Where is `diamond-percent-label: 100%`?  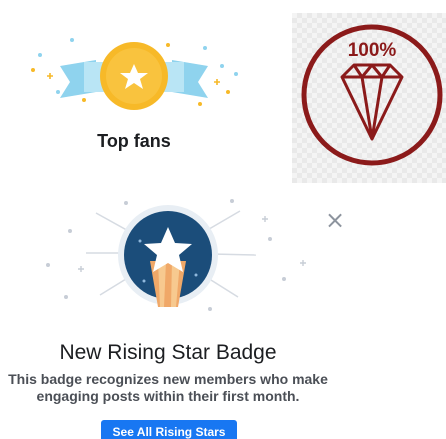
diamond-percent-label: 100% is located at coordinates (372, 50).